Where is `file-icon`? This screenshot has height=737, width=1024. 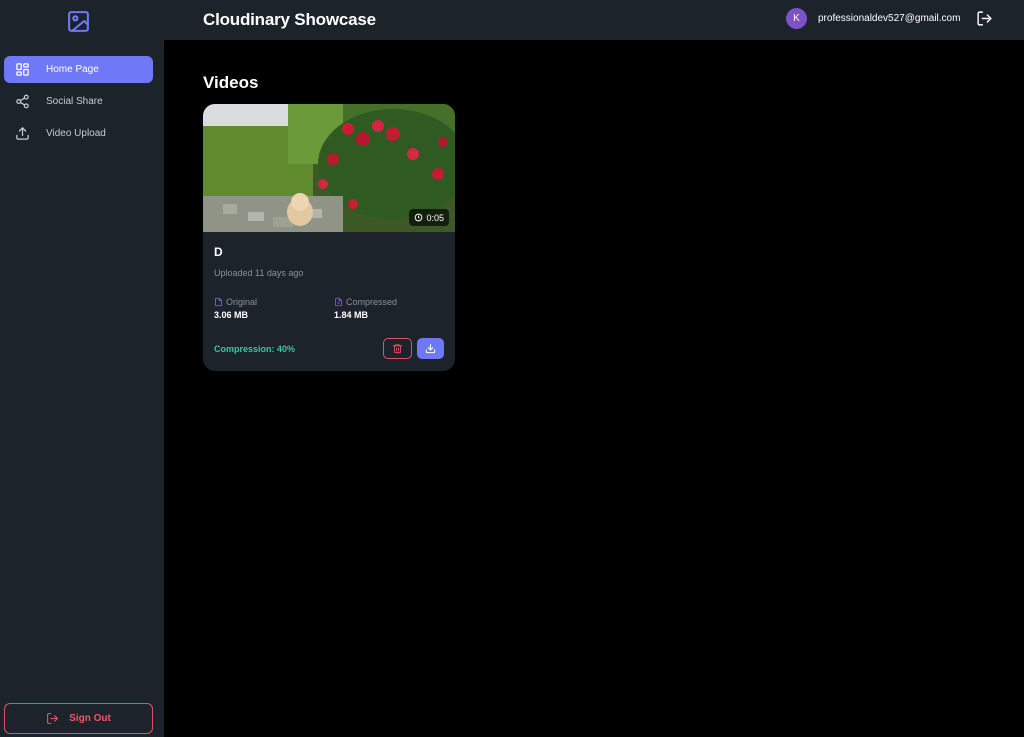 file-icon is located at coordinates (218, 302).